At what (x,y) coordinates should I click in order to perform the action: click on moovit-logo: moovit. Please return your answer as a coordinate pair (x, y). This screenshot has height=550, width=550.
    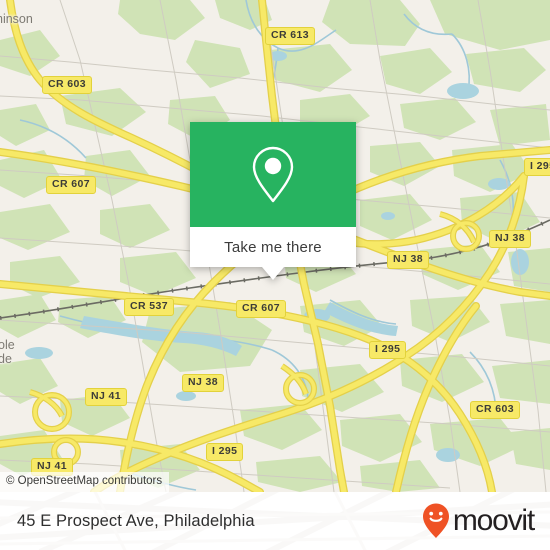
    Looking at the image, I should click on (478, 521).